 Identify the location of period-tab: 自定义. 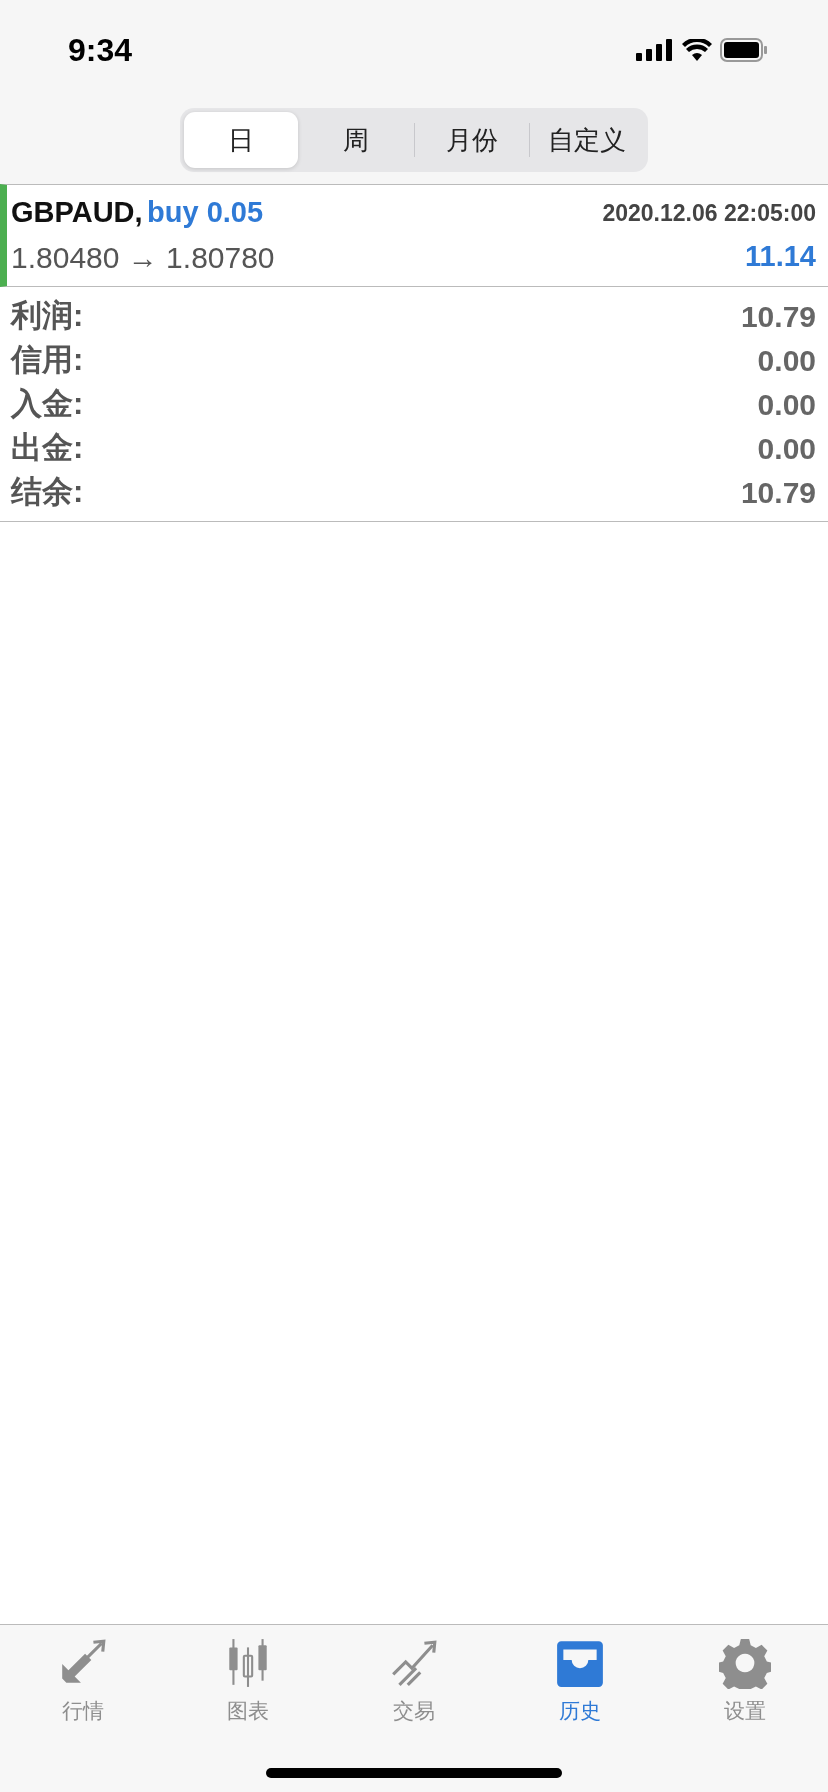
(586, 140).